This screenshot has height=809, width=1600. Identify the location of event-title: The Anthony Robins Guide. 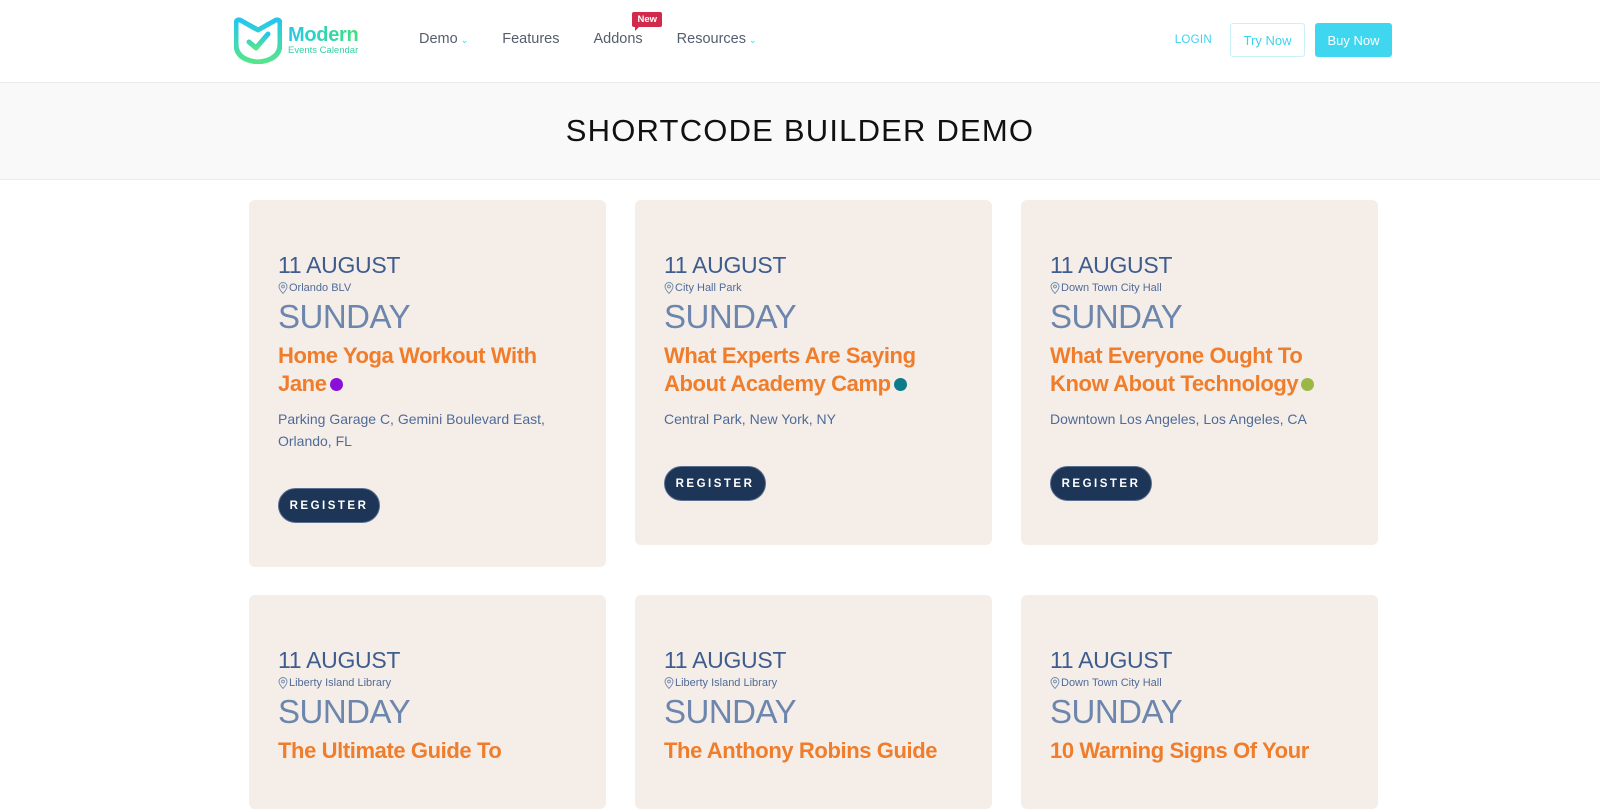
(814, 751).